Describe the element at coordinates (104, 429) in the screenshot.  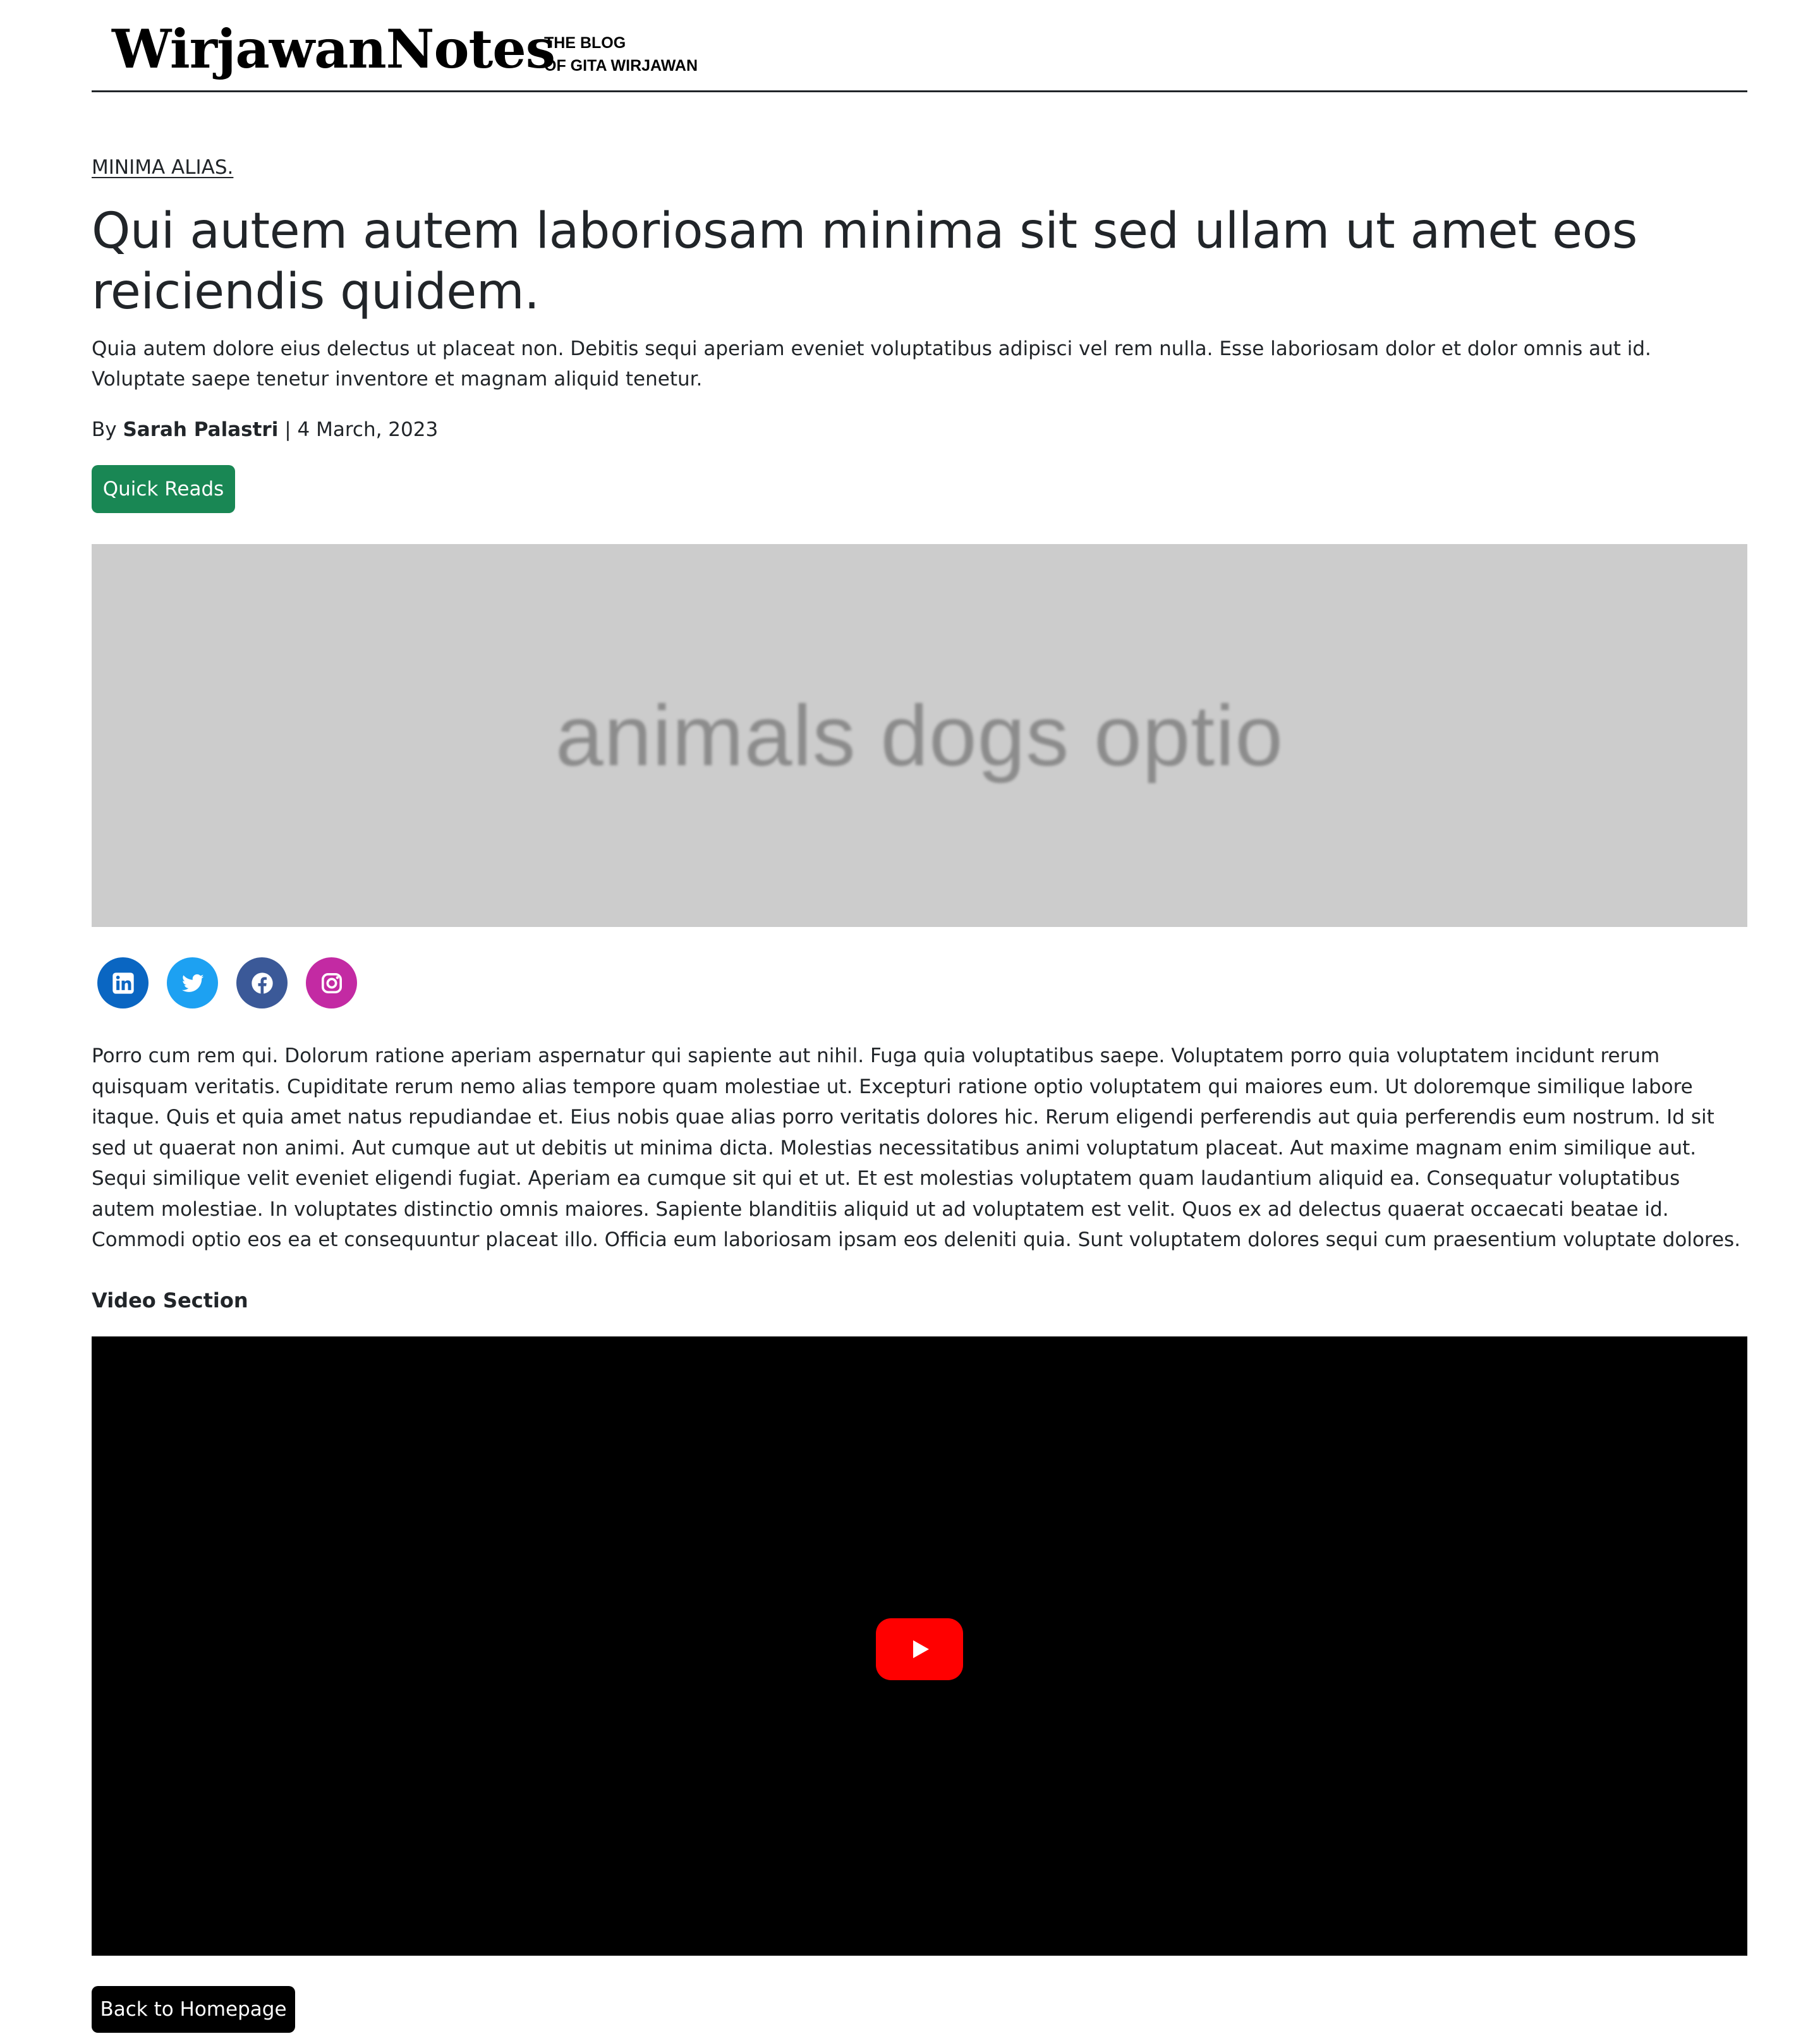
I see `byline-prefix: By` at that location.